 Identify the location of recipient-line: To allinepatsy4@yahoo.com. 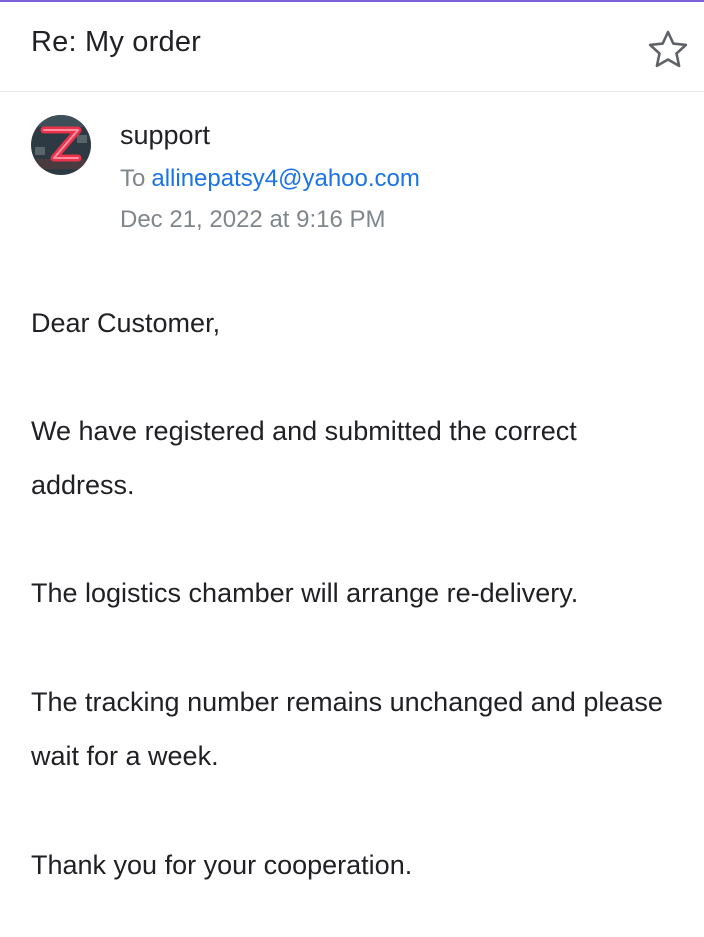
(270, 179).